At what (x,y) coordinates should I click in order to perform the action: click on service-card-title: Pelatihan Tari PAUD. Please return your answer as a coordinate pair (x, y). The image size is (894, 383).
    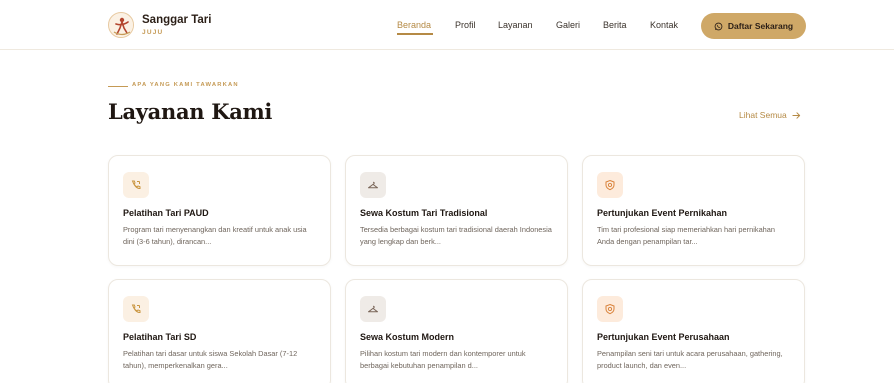
    Looking at the image, I should click on (166, 213).